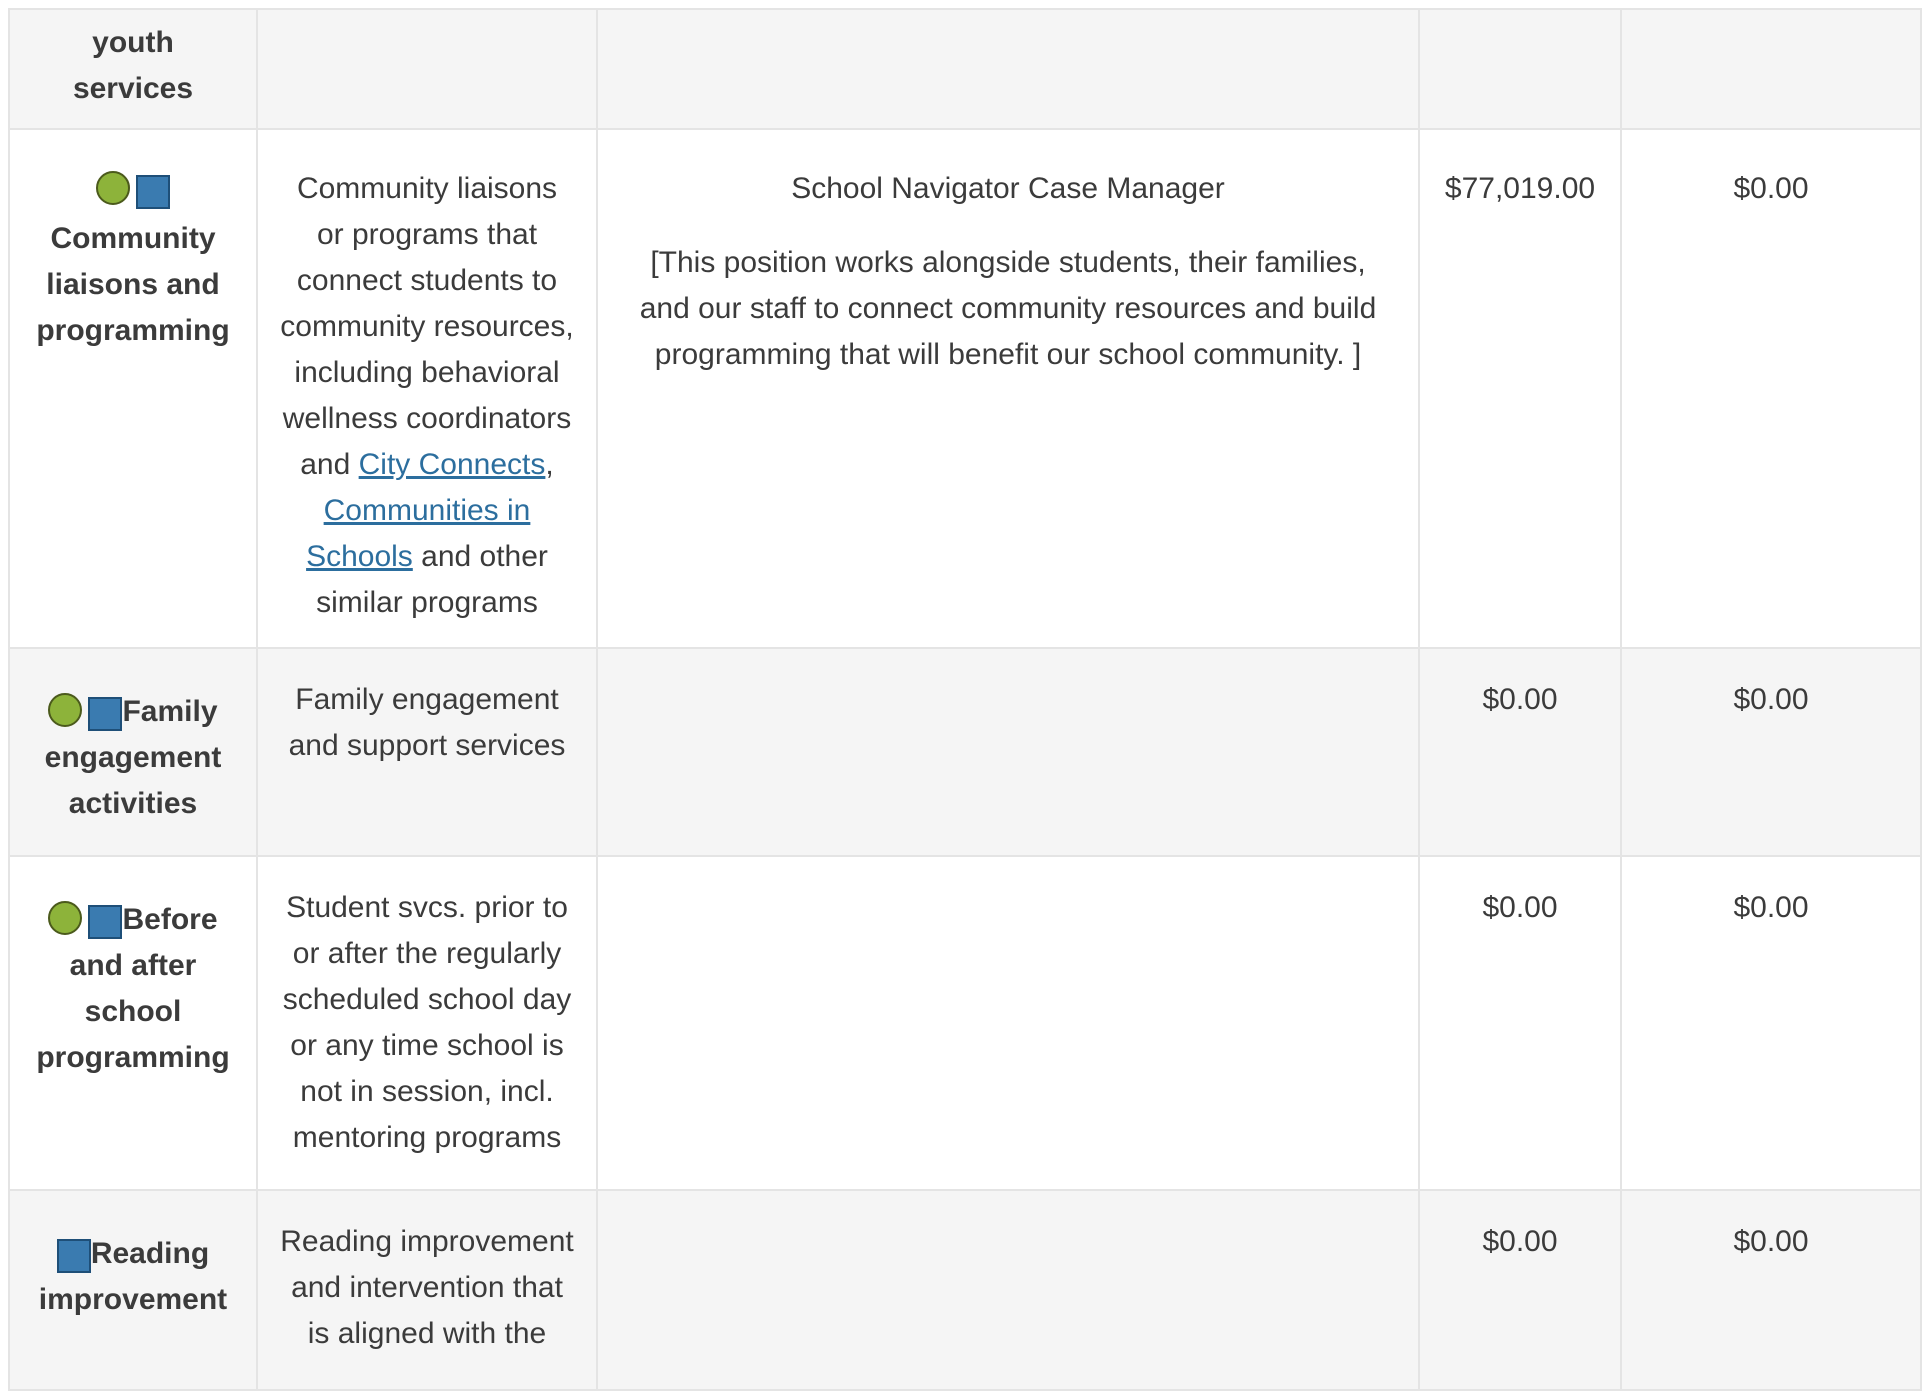 This screenshot has height=1391, width=1927. I want to click on description-cell, so click(427, 69).